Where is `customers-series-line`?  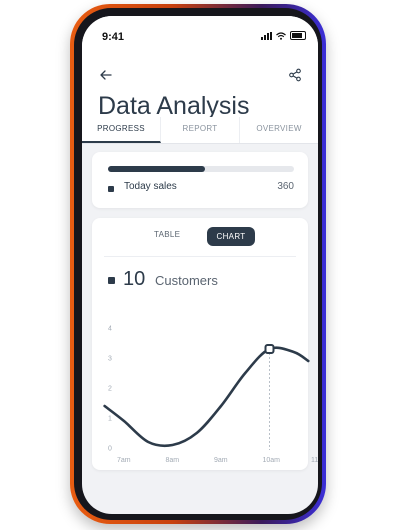 customers-series-line is located at coordinates (206, 397).